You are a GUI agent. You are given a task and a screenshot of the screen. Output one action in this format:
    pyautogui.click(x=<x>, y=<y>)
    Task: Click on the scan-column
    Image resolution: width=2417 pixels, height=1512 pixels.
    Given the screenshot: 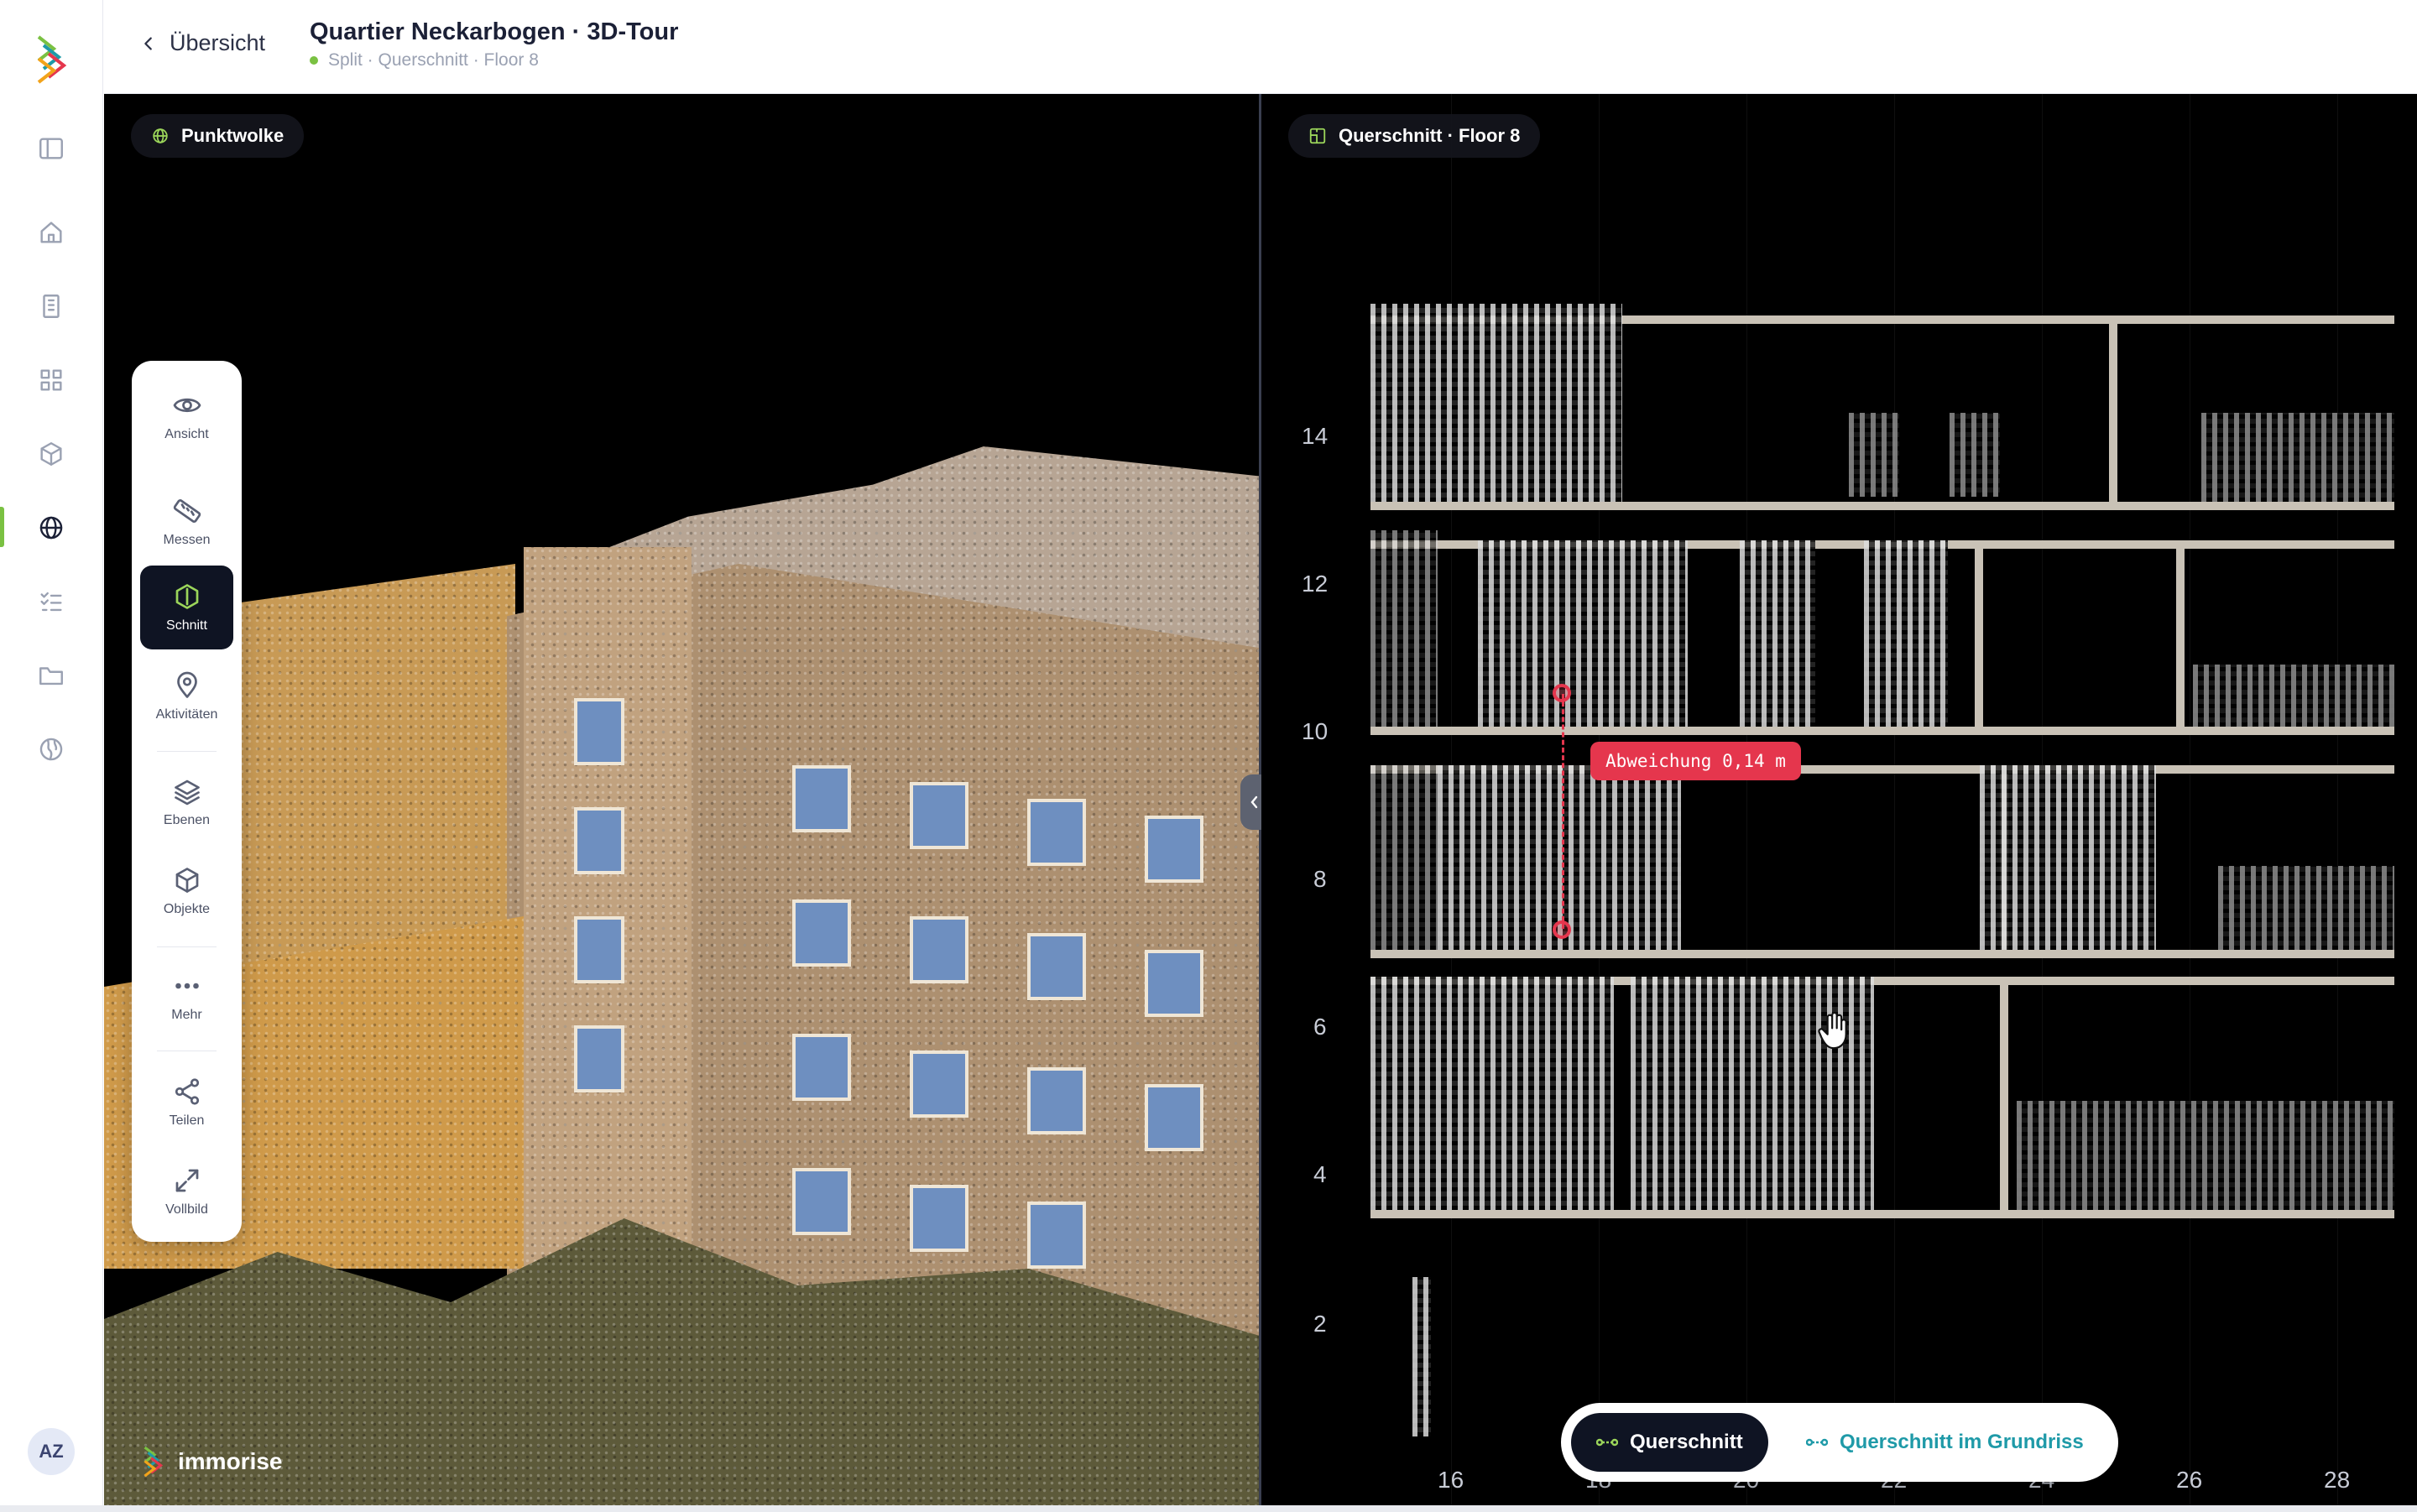 What is the action you would take?
    pyautogui.click(x=1421, y=1357)
    